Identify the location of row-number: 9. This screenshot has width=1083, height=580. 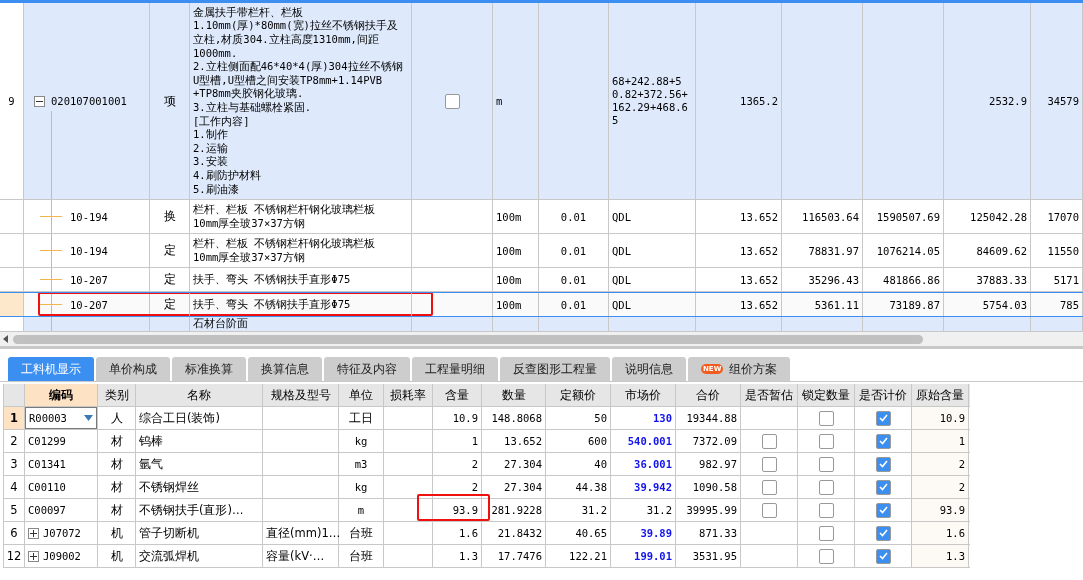
(12, 101).